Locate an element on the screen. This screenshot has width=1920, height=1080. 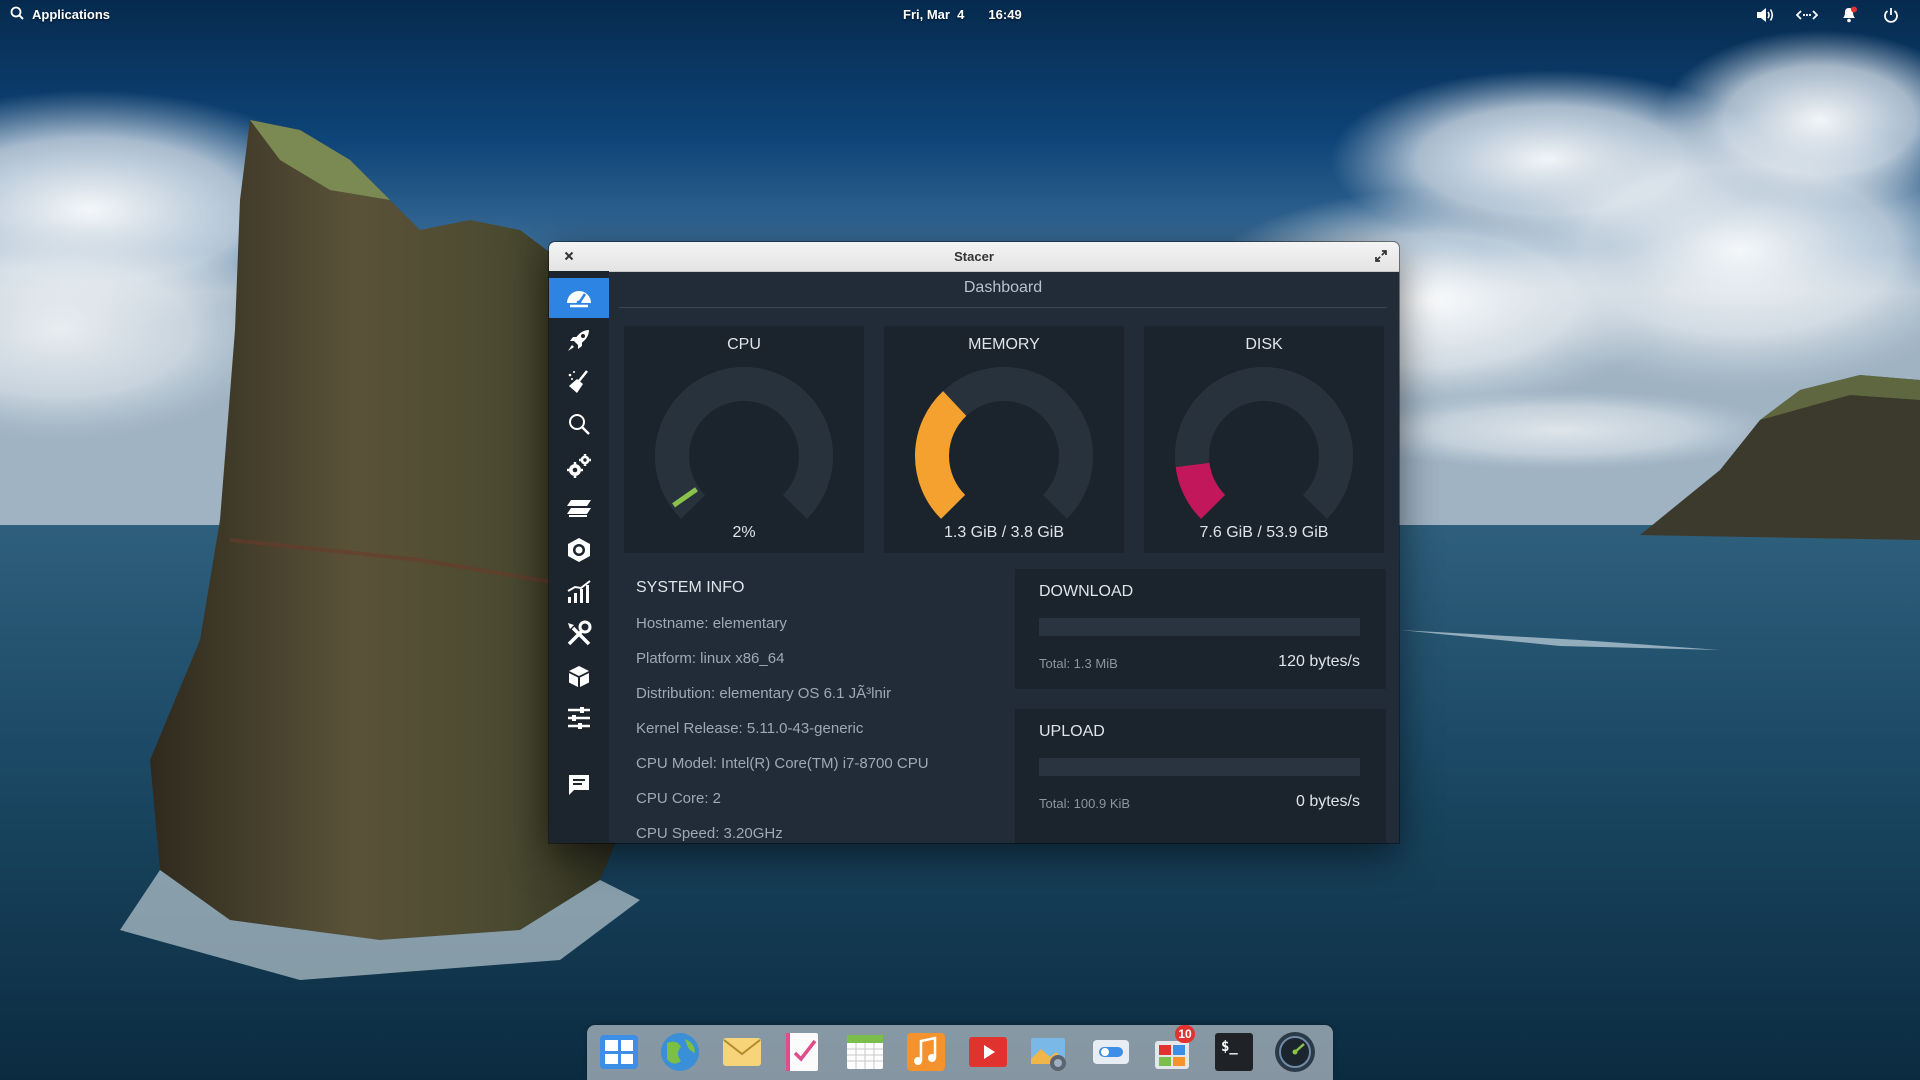
upload-progress-bar is located at coordinates (1199, 767).